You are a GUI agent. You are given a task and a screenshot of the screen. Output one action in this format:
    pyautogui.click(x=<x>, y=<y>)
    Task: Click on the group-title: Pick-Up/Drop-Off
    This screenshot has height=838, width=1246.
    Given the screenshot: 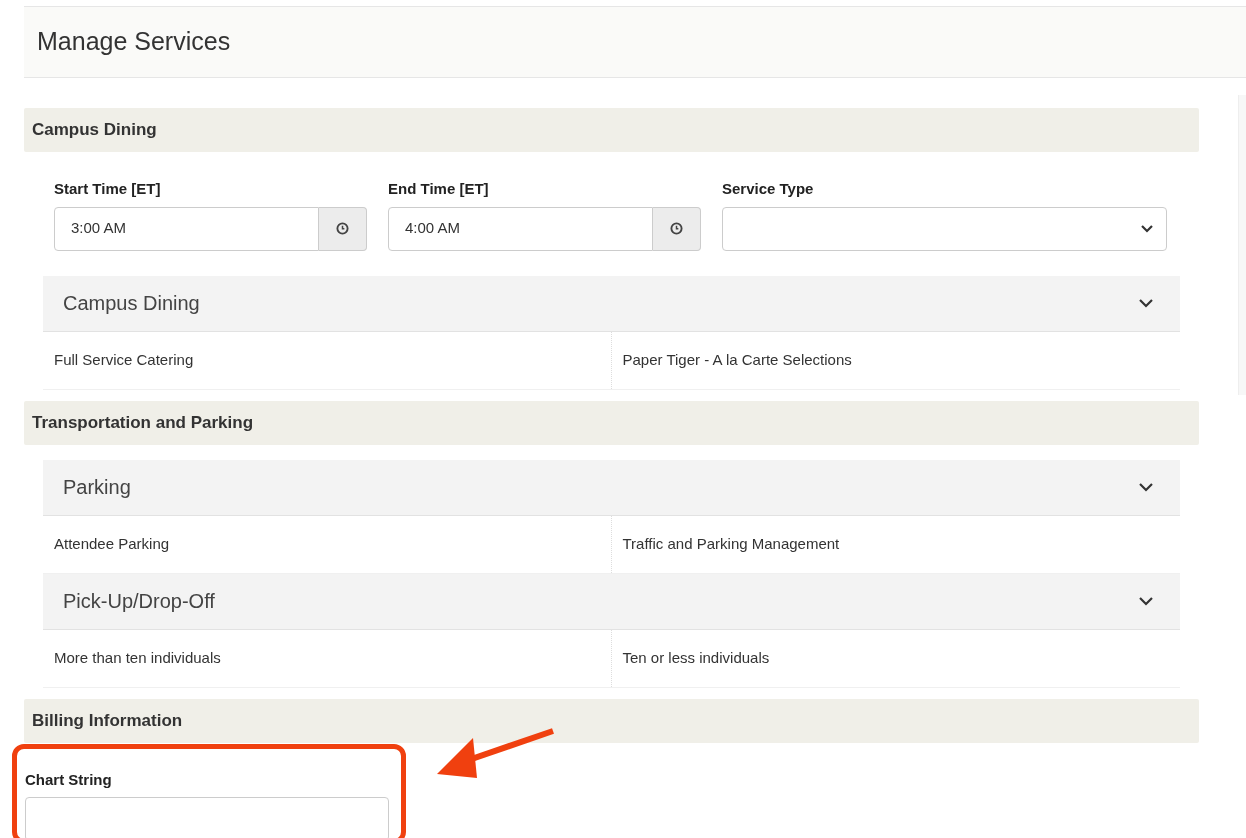 What is the action you would take?
    pyautogui.click(x=139, y=601)
    